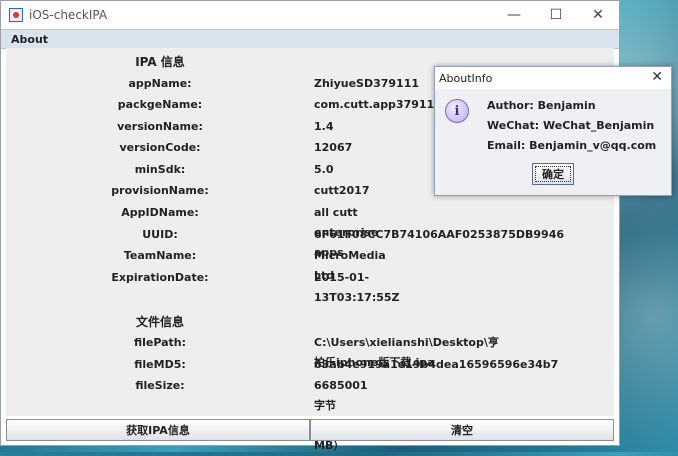  What do you see at coordinates (342, 190) in the screenshot?
I see `row-value: cutt2017` at bounding box center [342, 190].